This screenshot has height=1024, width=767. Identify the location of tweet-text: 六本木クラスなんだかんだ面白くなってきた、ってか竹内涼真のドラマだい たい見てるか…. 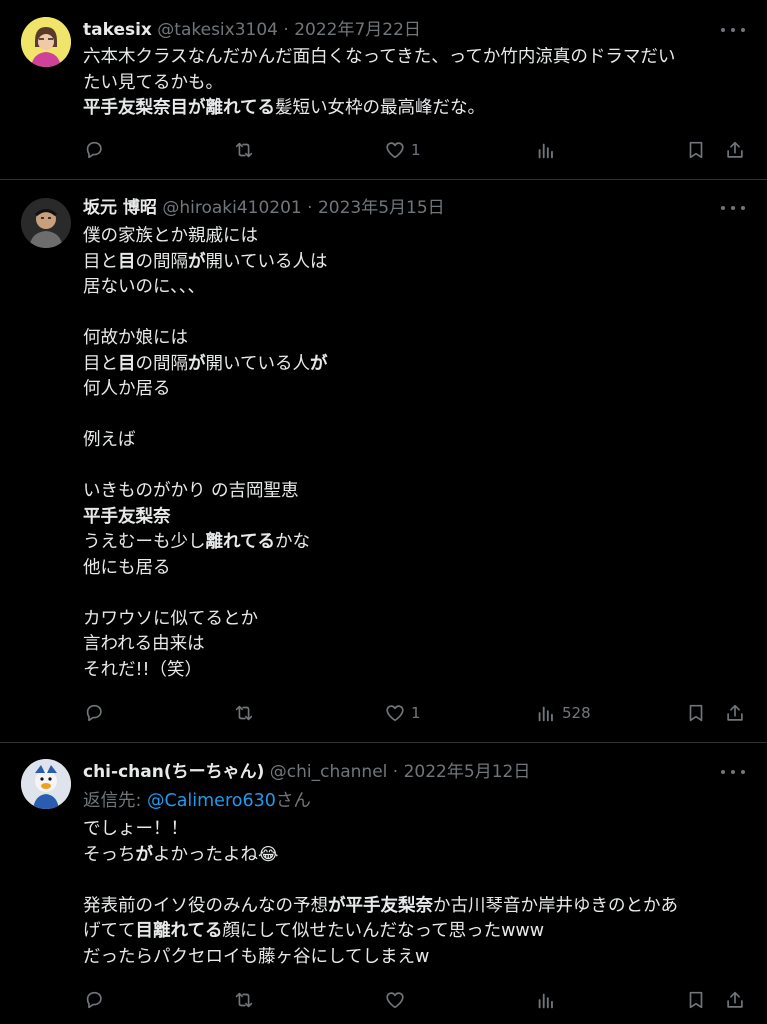
(414, 83).